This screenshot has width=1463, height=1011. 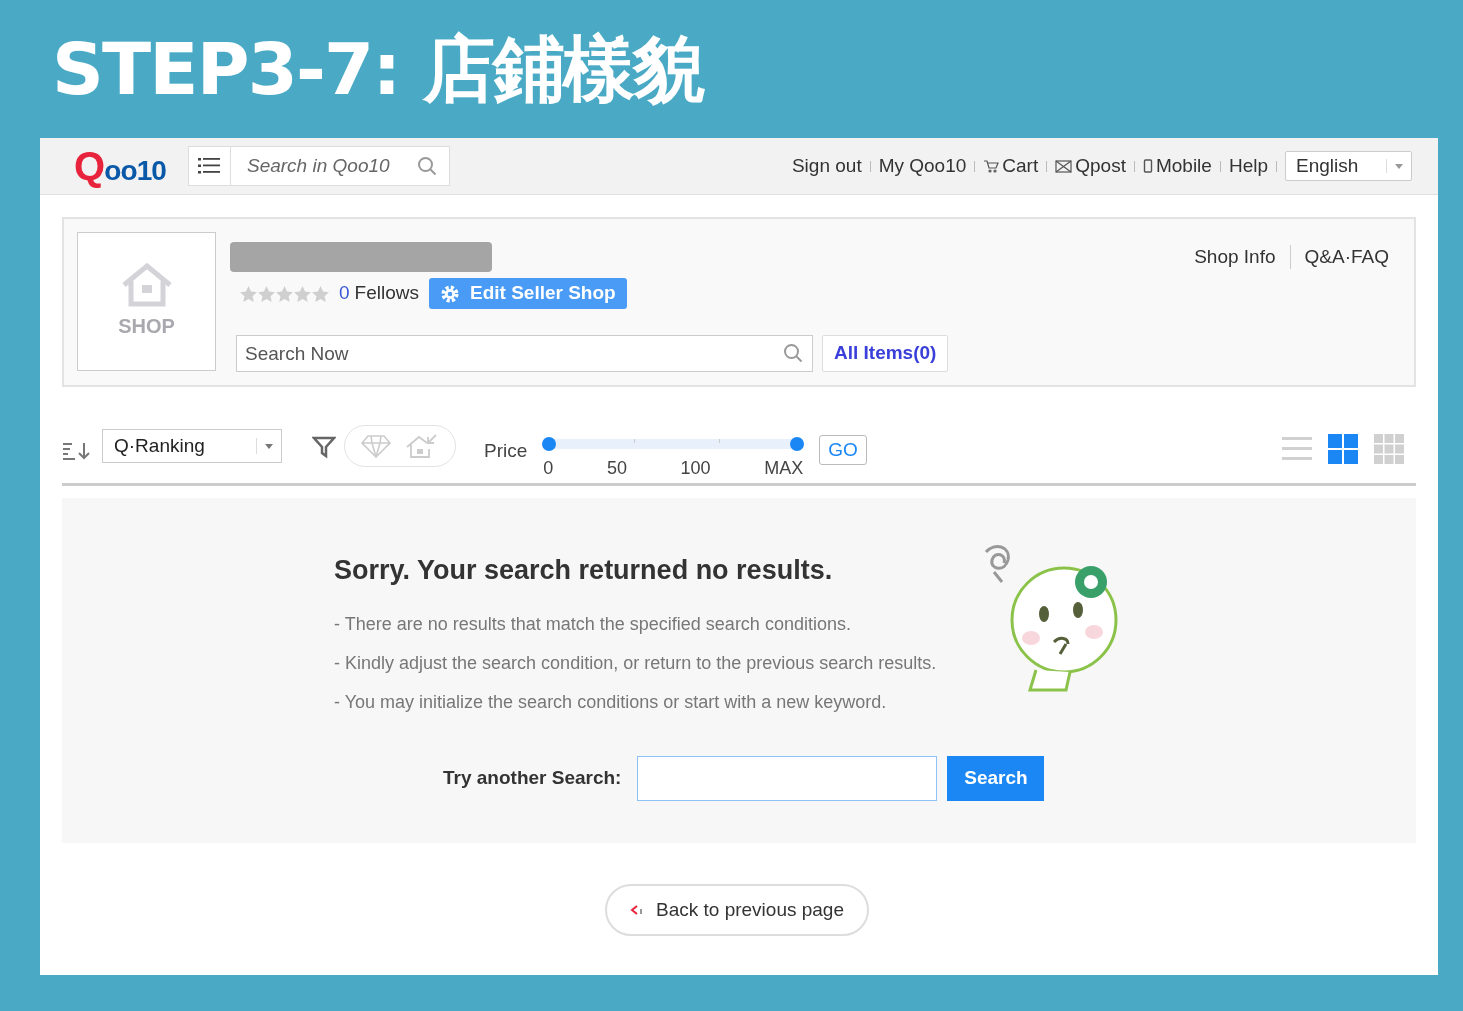 What do you see at coordinates (1348, 166) in the screenshot?
I see `language-dropdown: English` at bounding box center [1348, 166].